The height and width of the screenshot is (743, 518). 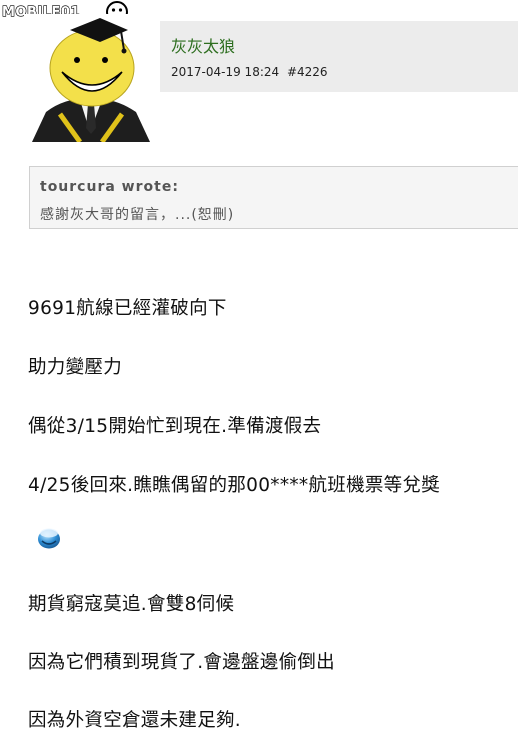 What do you see at coordinates (273, 197) in the screenshot?
I see `quote-block: tourcura wrote: 感謝灰大哥的留言，...(恕刪)` at bounding box center [273, 197].